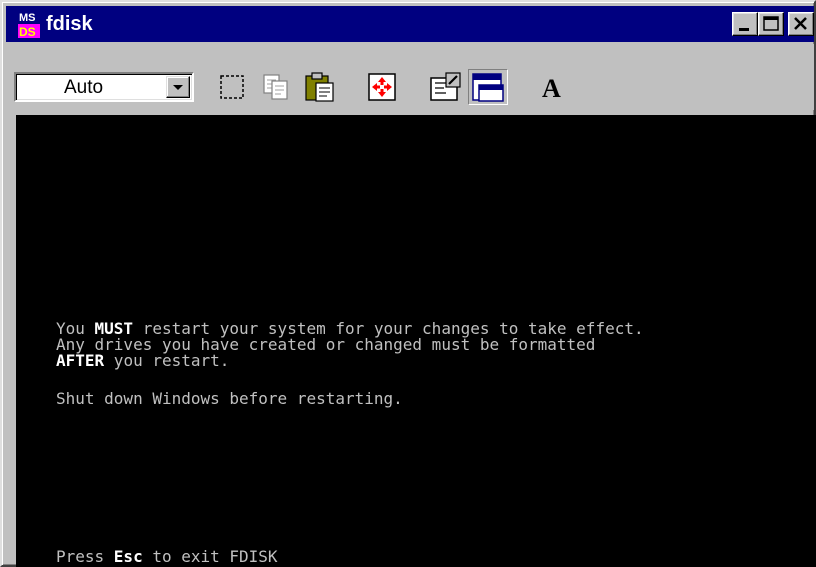  I want to click on toolbar: Auto A, so click(410, 77).